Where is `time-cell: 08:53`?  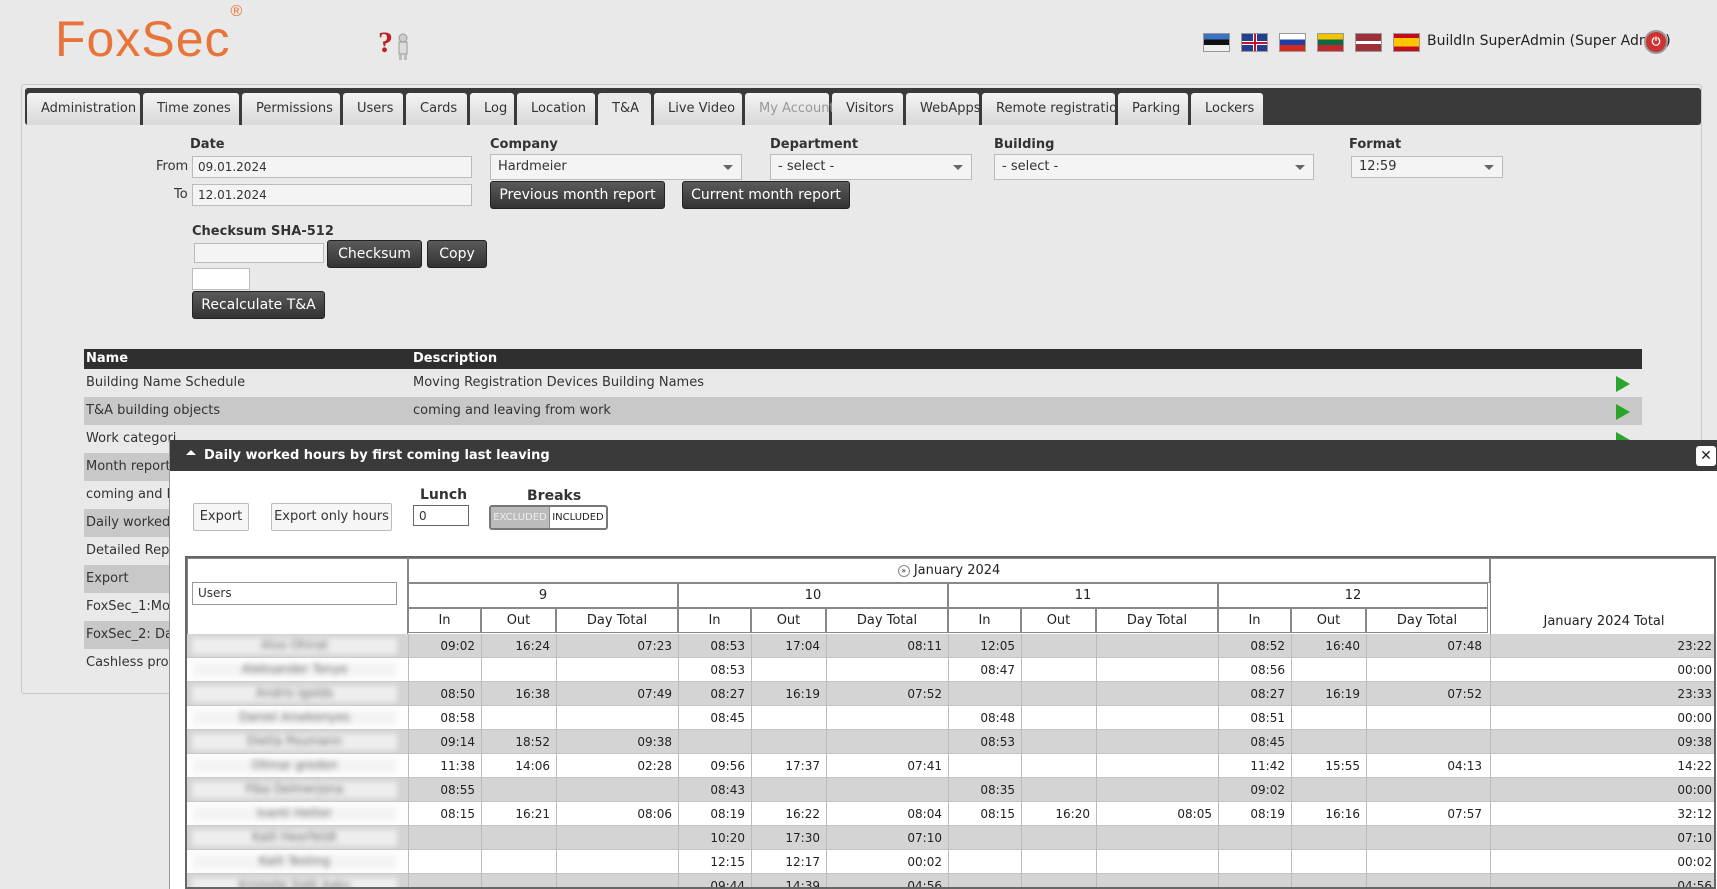
time-cell: 08:53 is located at coordinates (714, 646).